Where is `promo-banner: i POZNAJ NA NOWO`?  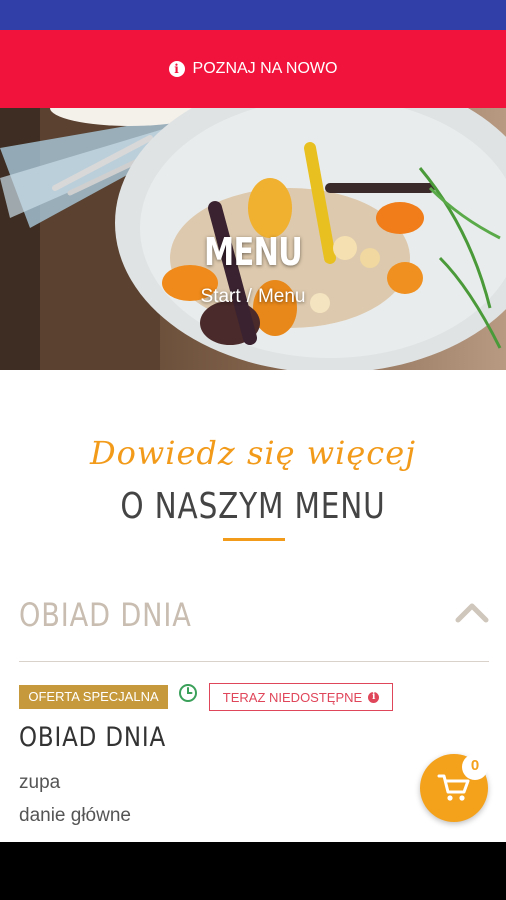
promo-banner: i POZNAJ NA NOWO is located at coordinates (253, 69).